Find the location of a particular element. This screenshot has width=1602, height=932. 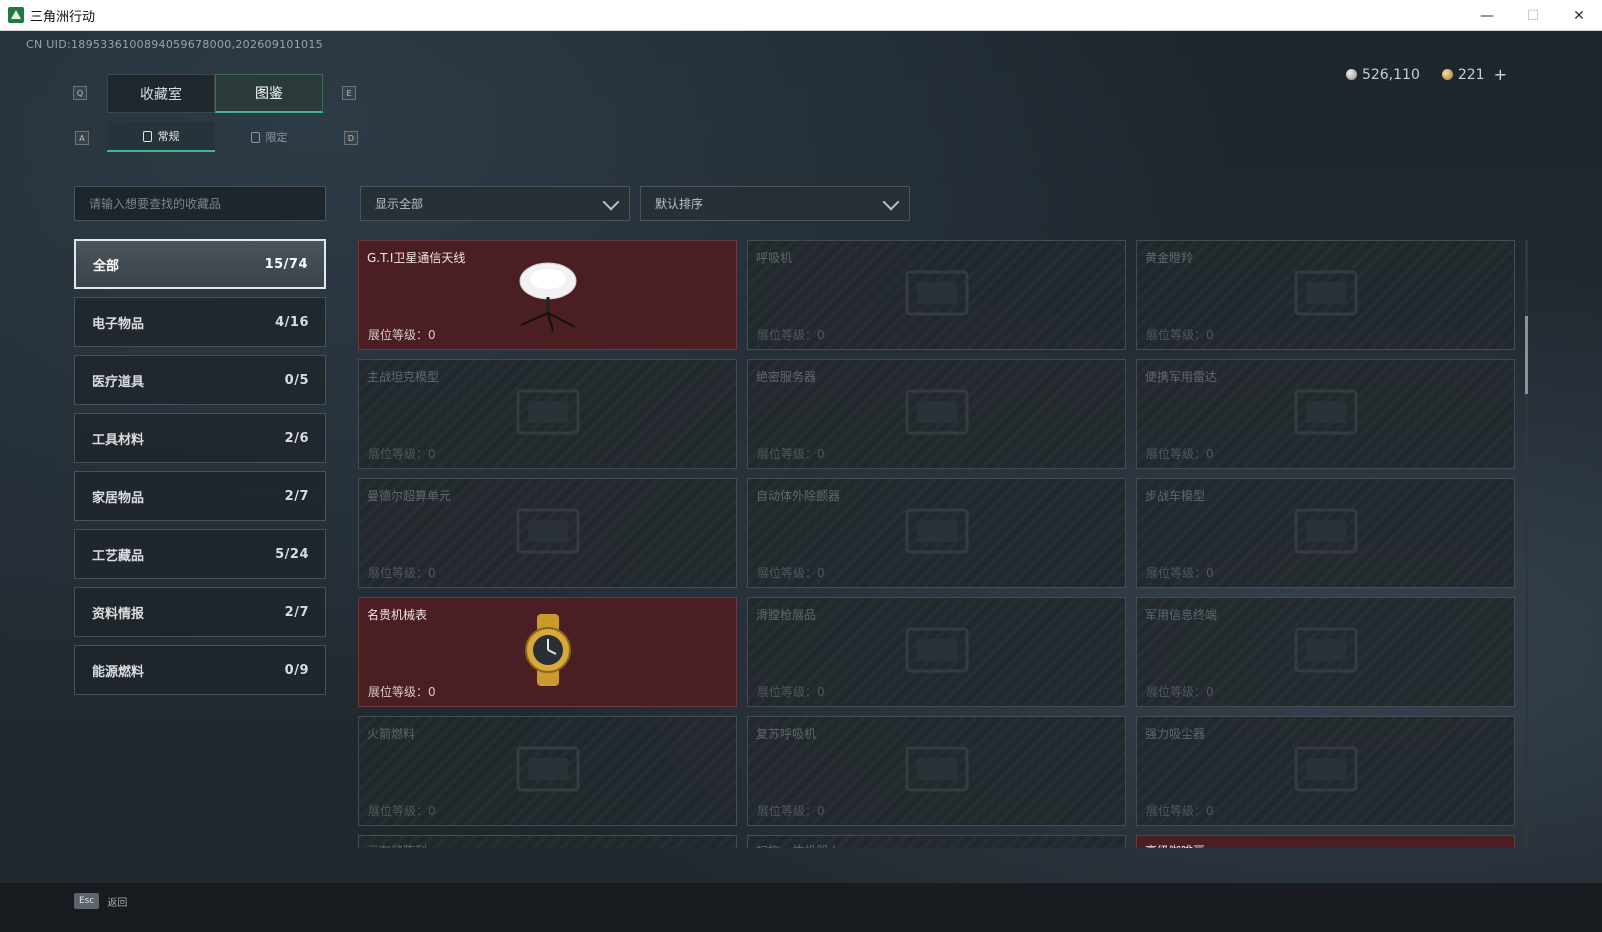

terminal-icon is located at coordinates (1326, 652).